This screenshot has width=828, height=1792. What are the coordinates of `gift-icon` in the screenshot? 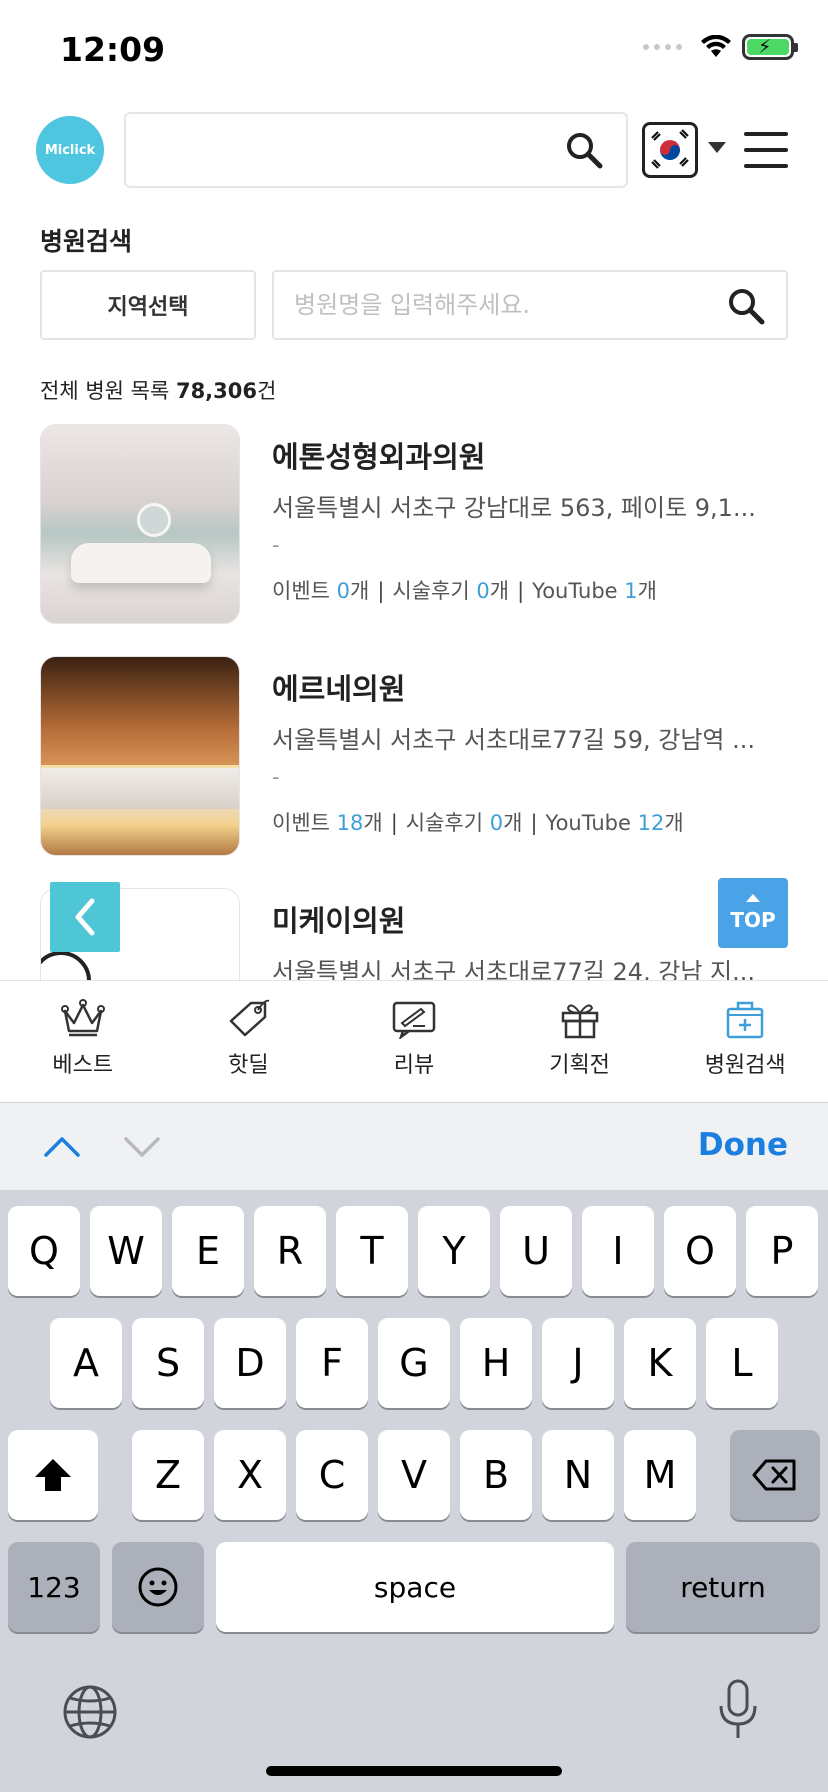 It's located at (579, 1021).